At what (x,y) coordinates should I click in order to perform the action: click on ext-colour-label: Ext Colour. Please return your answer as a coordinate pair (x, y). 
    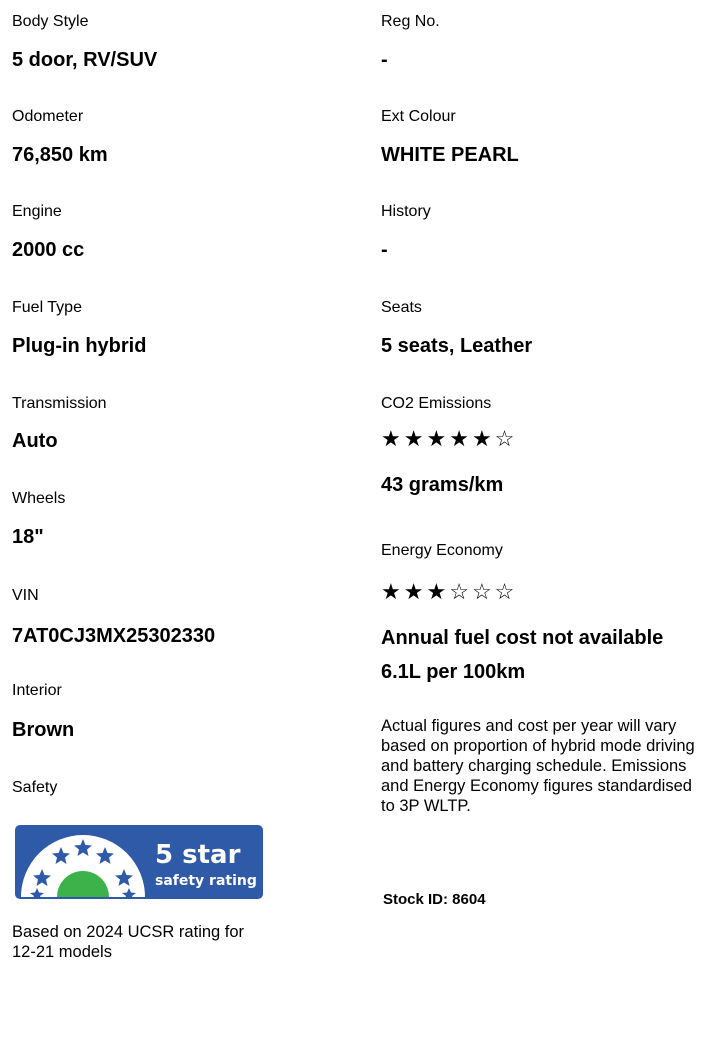
    Looking at the image, I should click on (418, 116).